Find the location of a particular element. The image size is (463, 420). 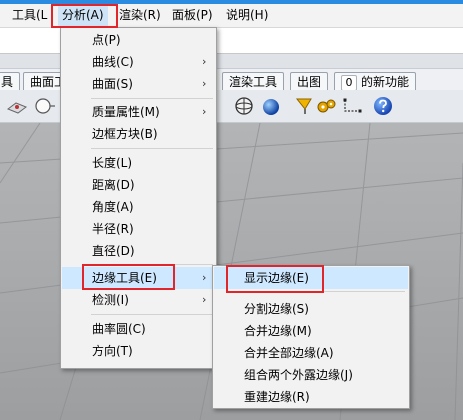

menu-item-surface: 曲面(S) › is located at coordinates (138, 84).